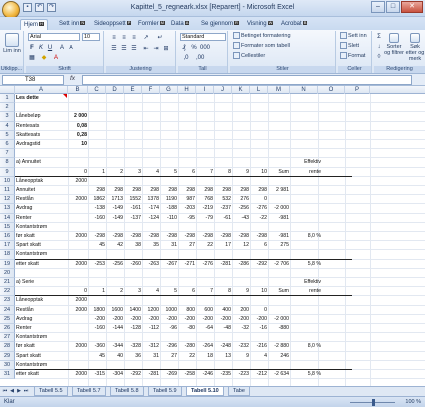 The height and width of the screenshot is (407, 425). What do you see at coordinates (7, 237) in the screenshot?
I see `row-header-16: 16` at bounding box center [7, 237].